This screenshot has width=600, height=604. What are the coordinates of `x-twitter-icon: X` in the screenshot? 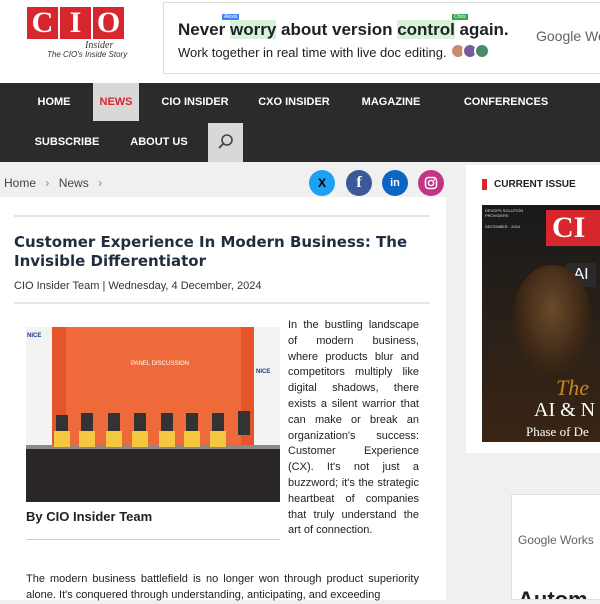 It's located at (322, 183).